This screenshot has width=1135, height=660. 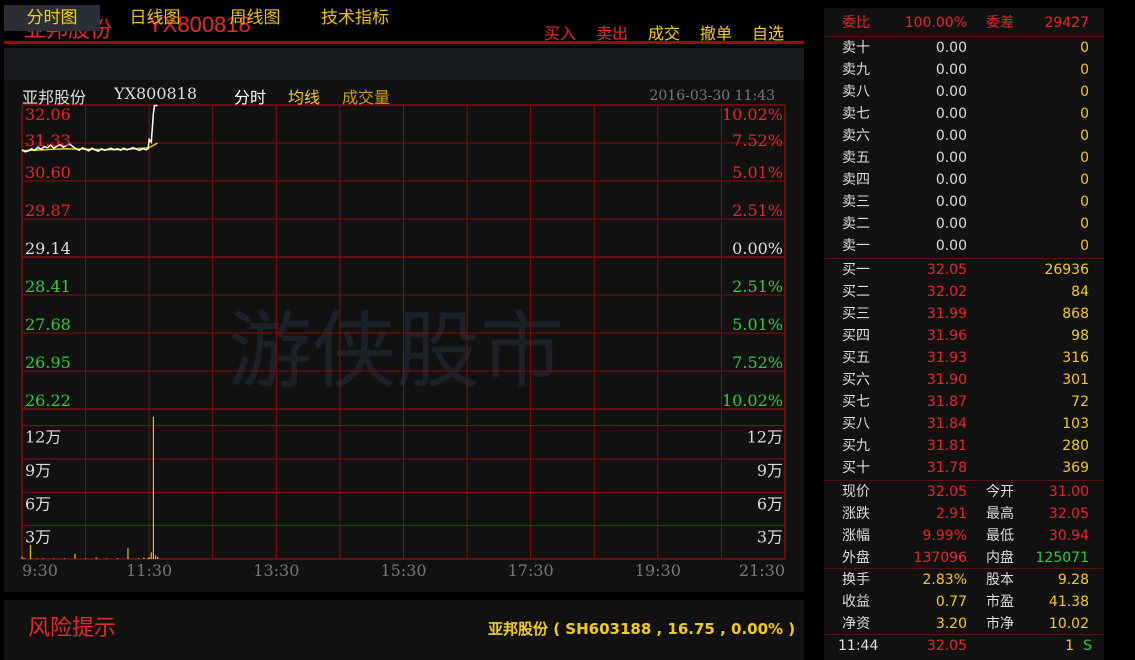 What do you see at coordinates (1073, 580) in the screenshot?
I see `stat-value: 9.28` at bounding box center [1073, 580].